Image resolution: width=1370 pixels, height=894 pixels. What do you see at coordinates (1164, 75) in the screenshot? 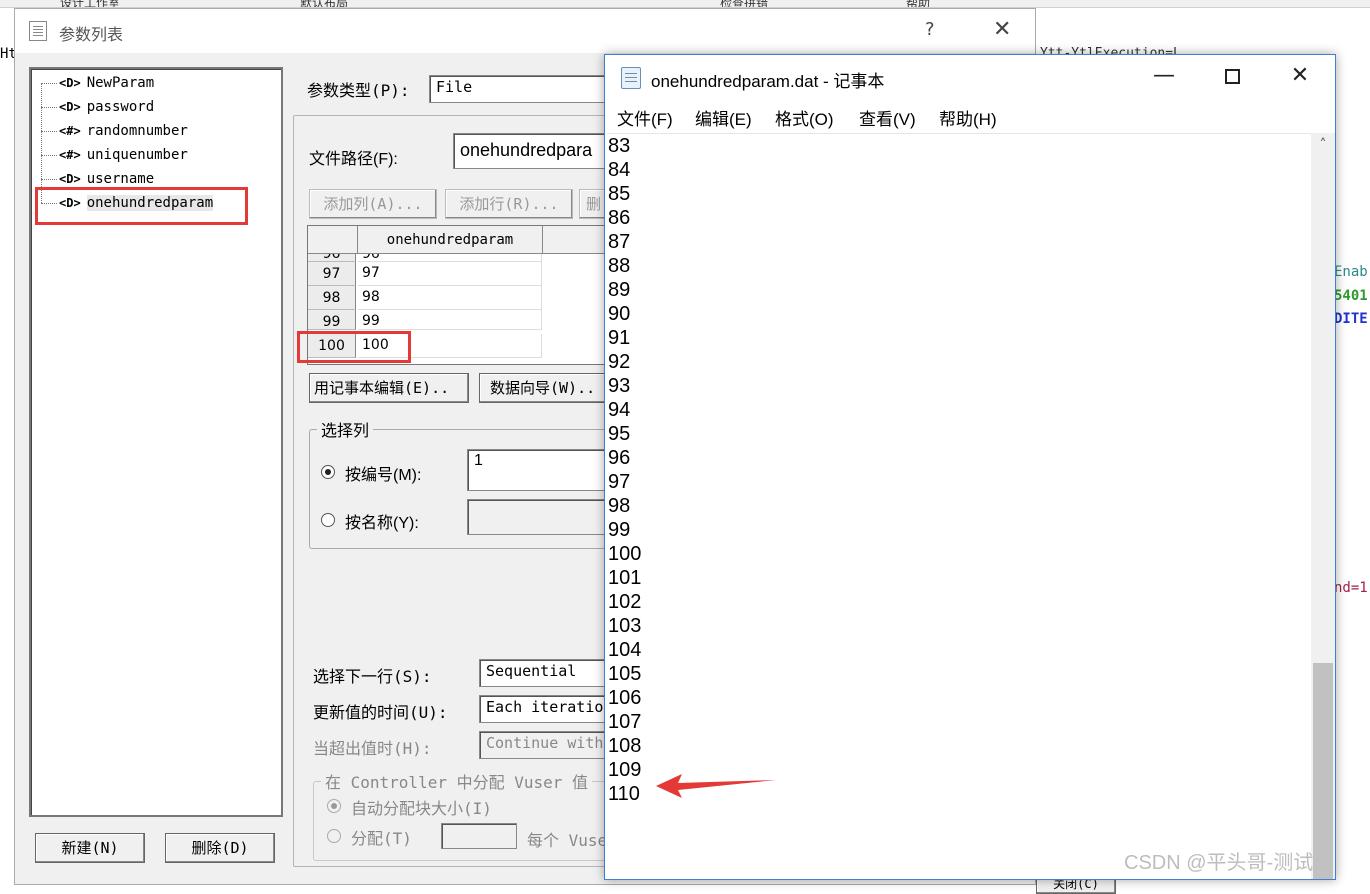
I see `minimize-icon: —` at bounding box center [1164, 75].